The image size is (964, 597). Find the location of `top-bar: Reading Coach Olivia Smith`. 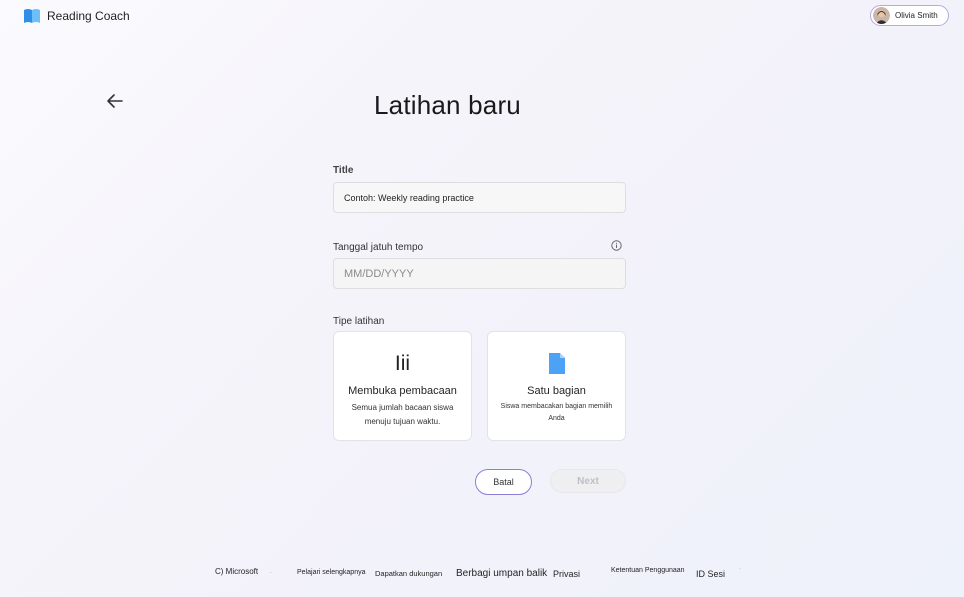

top-bar: Reading Coach Olivia Smith is located at coordinates (482, 17).